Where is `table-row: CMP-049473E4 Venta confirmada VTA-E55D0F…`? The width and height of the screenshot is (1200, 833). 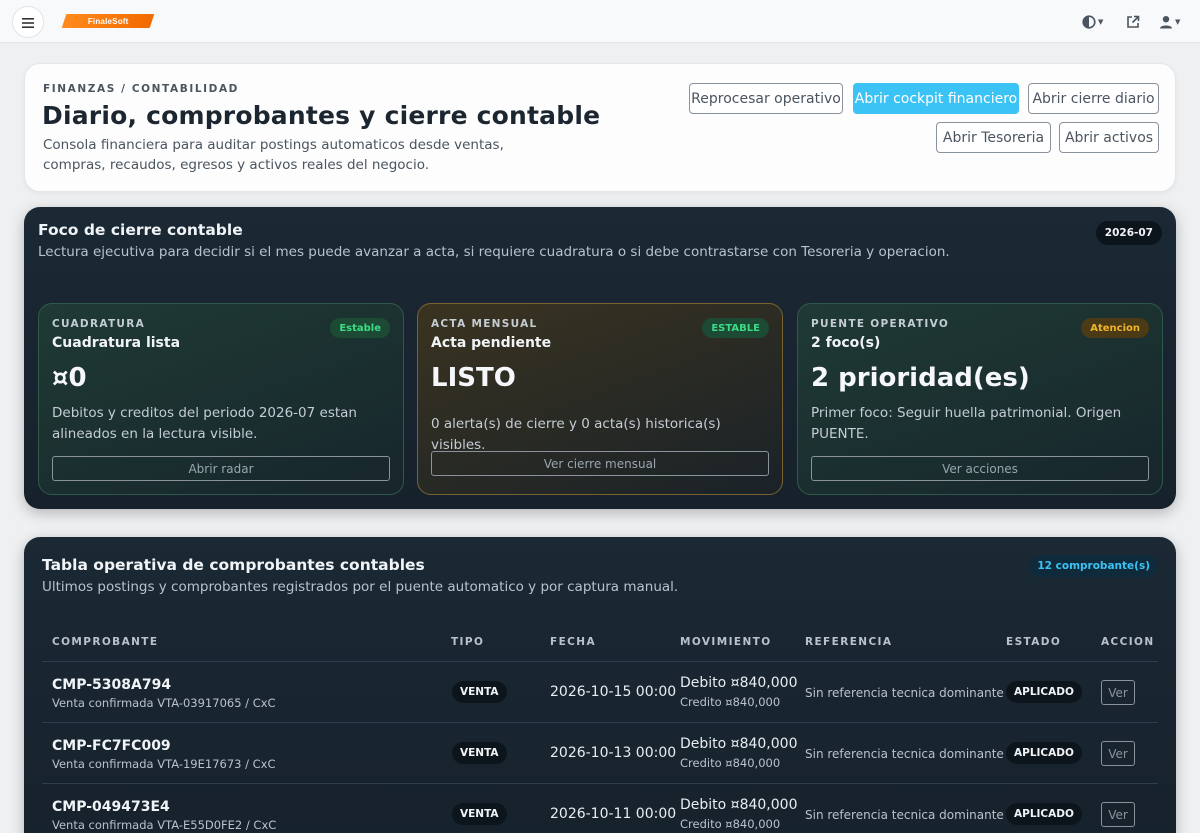 table-row: CMP-049473E4 Venta confirmada VTA-E55D0F… is located at coordinates (600, 808).